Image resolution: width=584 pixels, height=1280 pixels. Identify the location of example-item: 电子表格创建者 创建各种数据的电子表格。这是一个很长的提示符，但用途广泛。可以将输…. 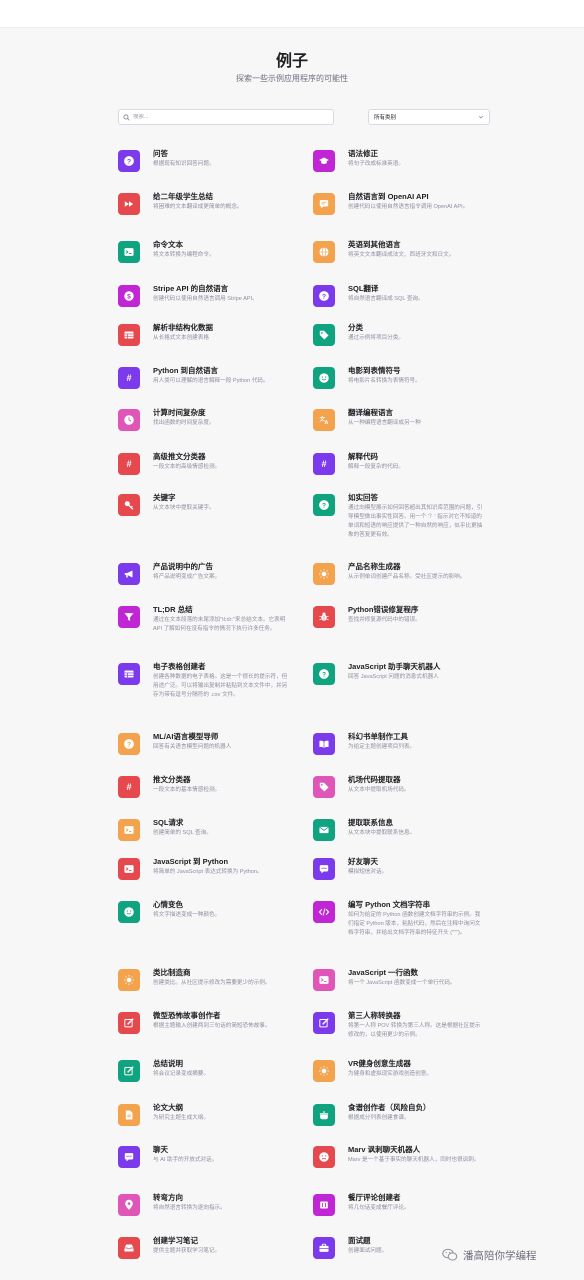
(203, 680).